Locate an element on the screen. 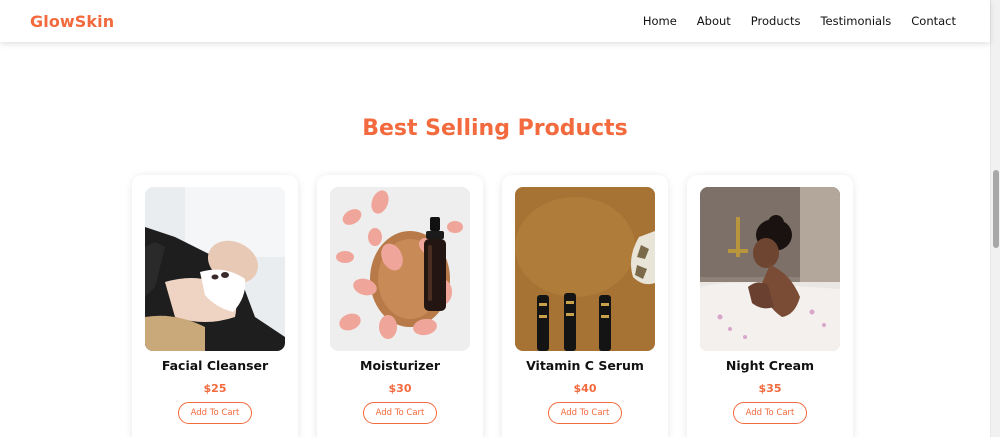 The image size is (1000, 437). serum-bottle-rose-petals-photo is located at coordinates (400, 269).